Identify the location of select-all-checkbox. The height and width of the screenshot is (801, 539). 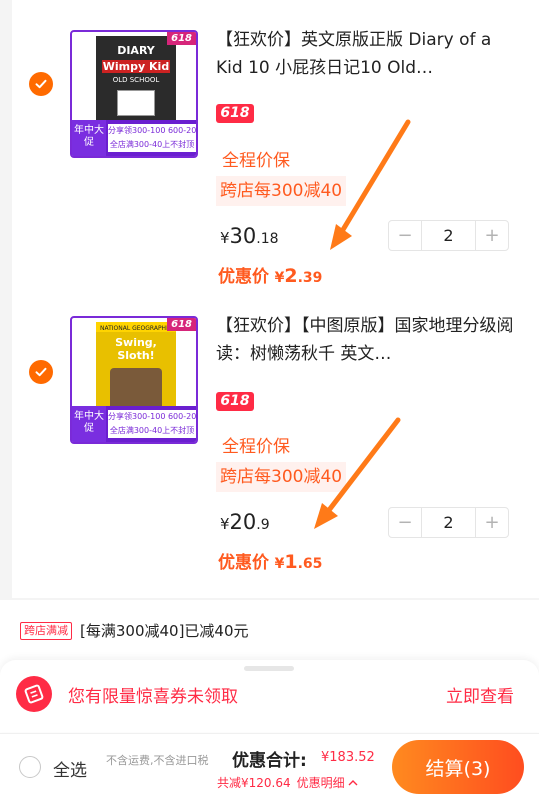
(30, 767).